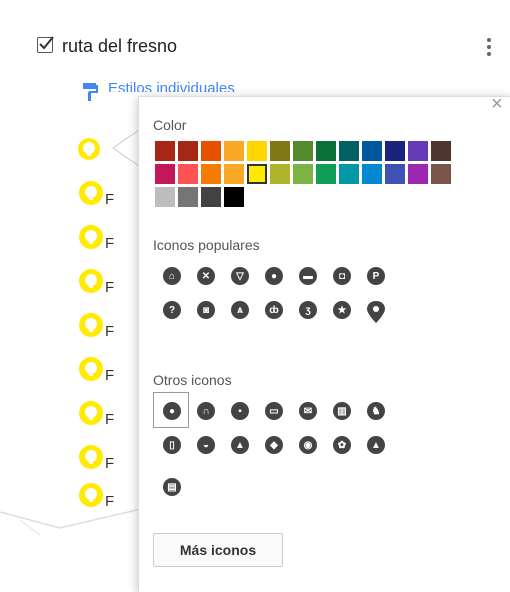 The height and width of the screenshot is (592, 510). I want to click on color-section-label: Color, so click(170, 125).